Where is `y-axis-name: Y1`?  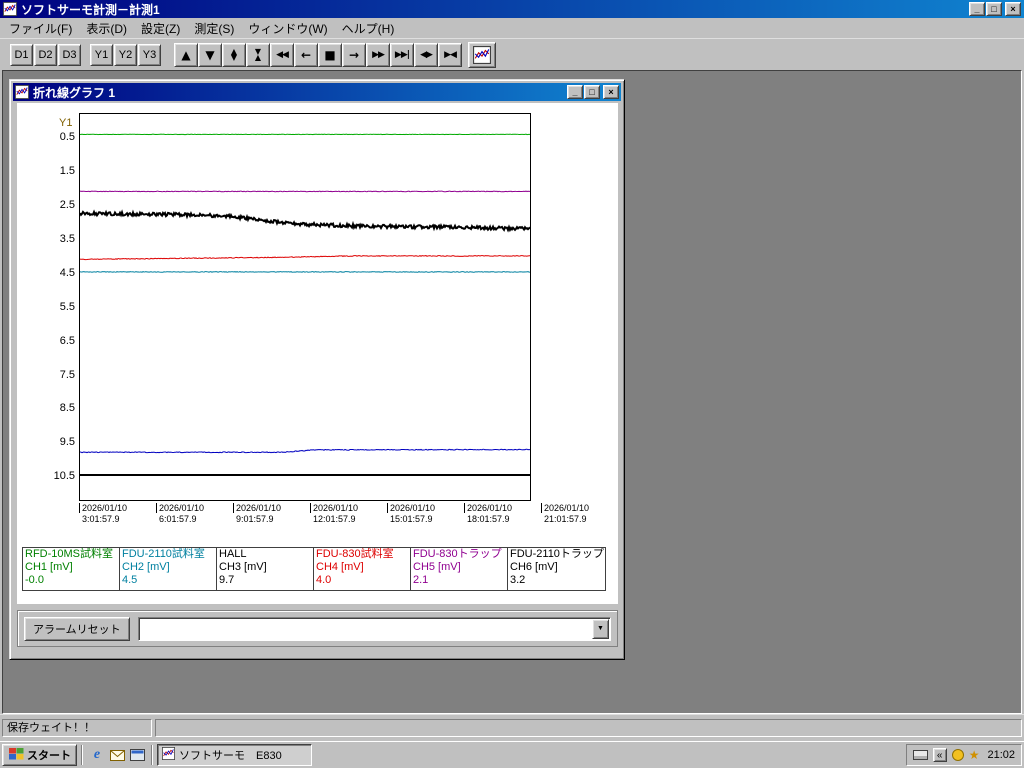
y-axis-name: Y1 is located at coordinates (66, 123).